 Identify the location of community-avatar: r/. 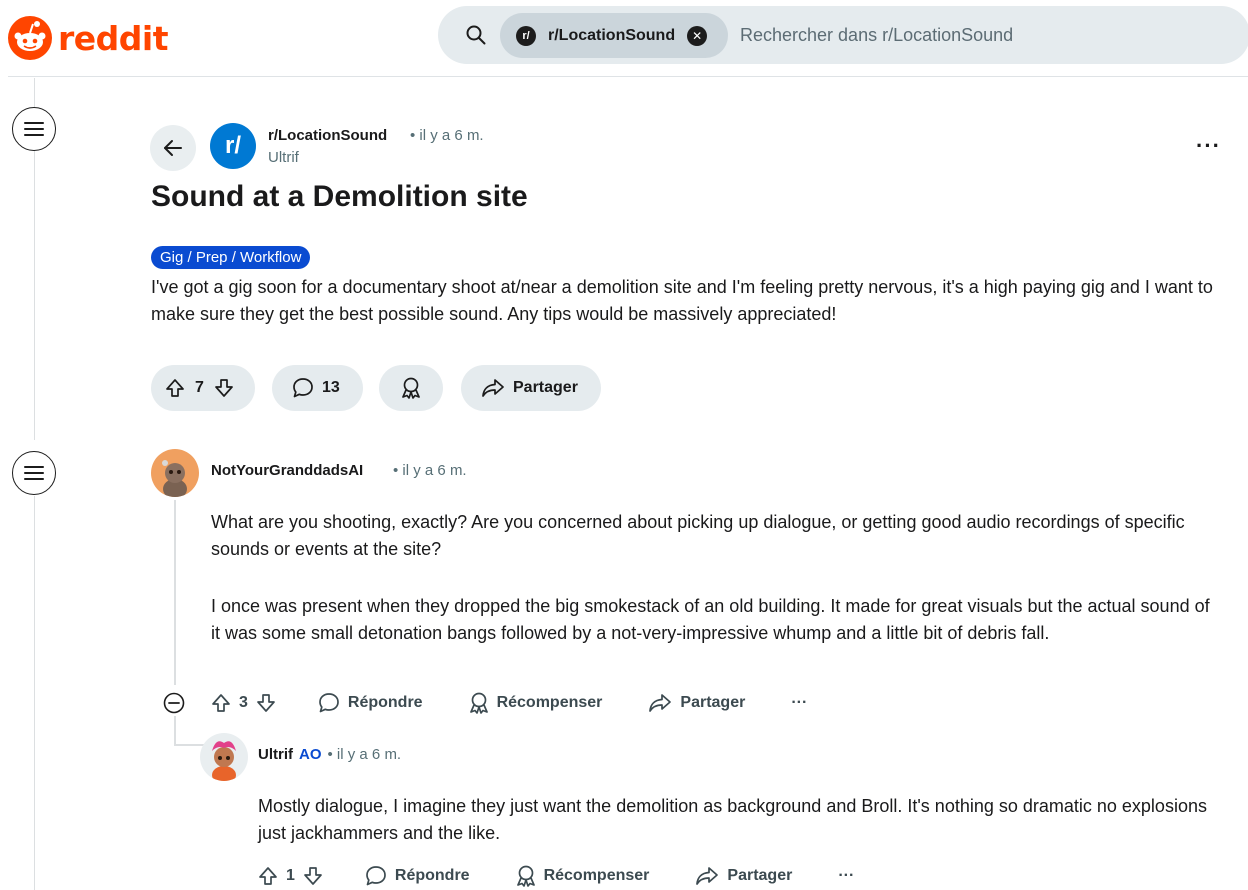
(526, 35).